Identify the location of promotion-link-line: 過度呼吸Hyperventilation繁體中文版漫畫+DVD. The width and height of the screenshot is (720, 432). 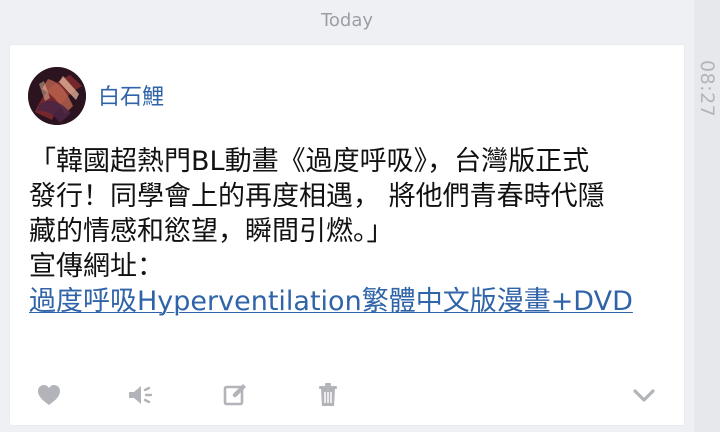
(344, 301).